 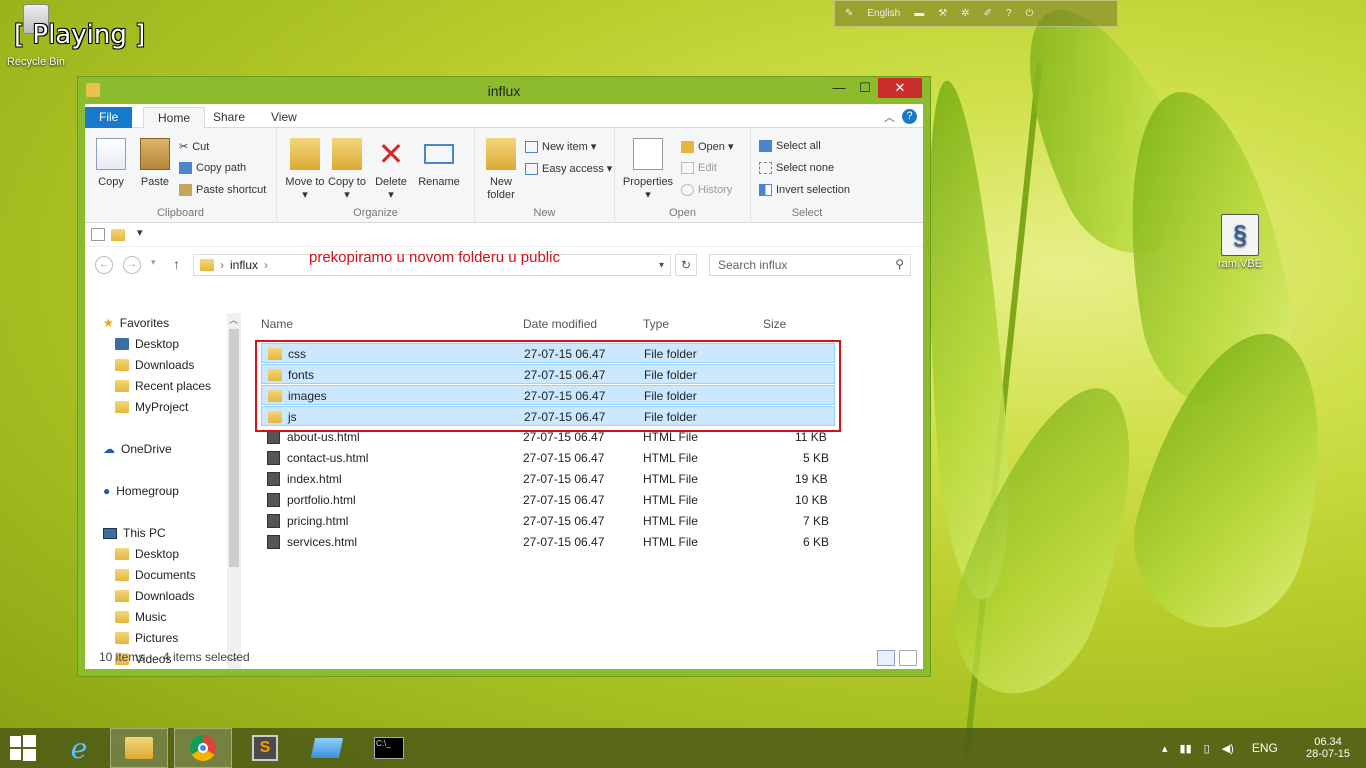 I want to click on recent-locations-icon: ▾, so click(x=153, y=262).